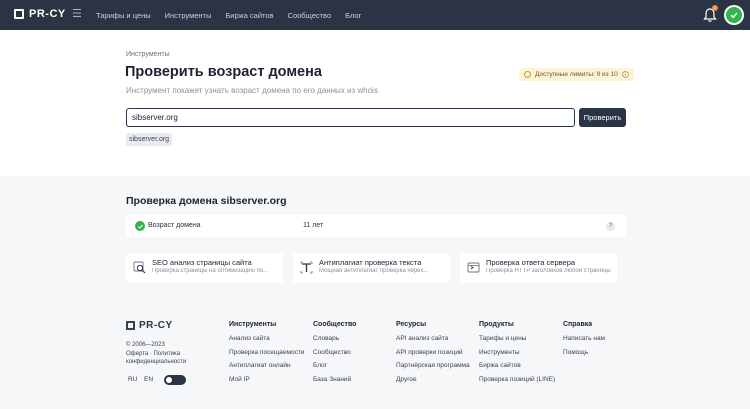 The width and height of the screenshot is (750, 409). What do you see at coordinates (139, 267) in the screenshot?
I see `seo-search-icon` at bounding box center [139, 267].